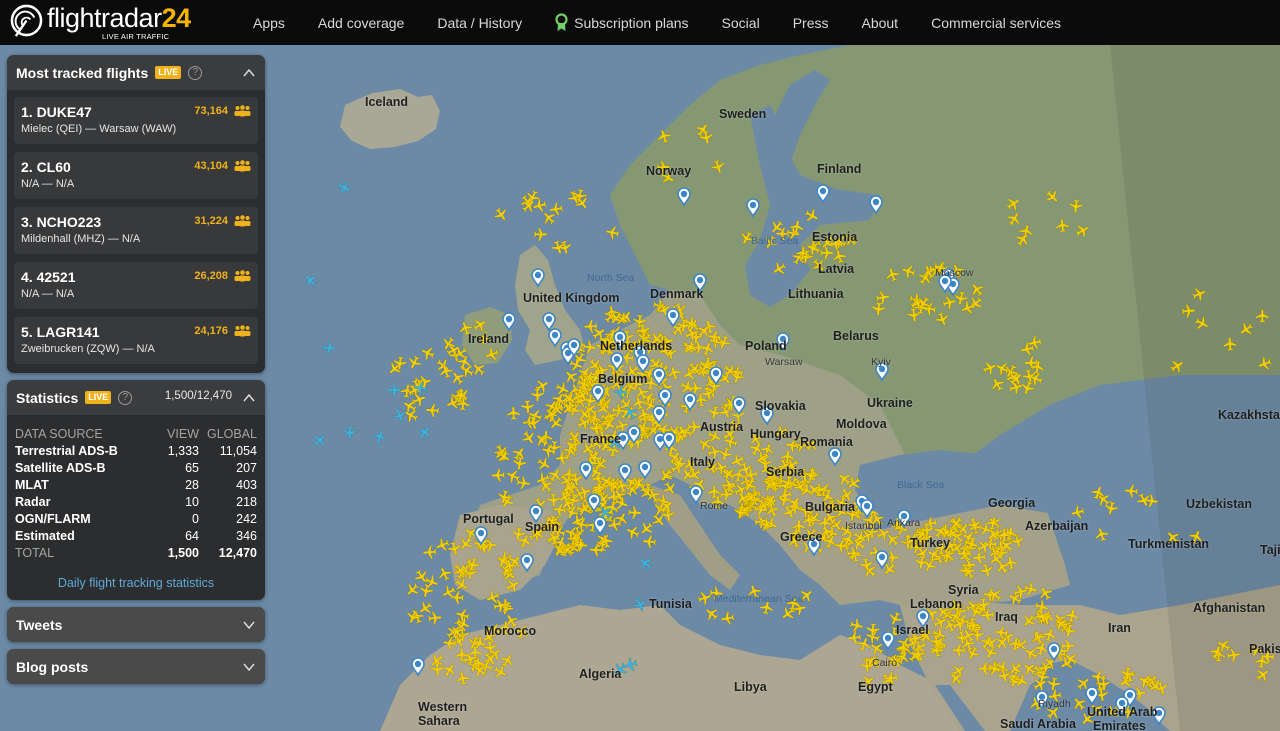 The height and width of the screenshot is (731, 1280). Describe the element at coordinates (479, 23) in the screenshot. I see `nav-data-history: Data / History` at that location.